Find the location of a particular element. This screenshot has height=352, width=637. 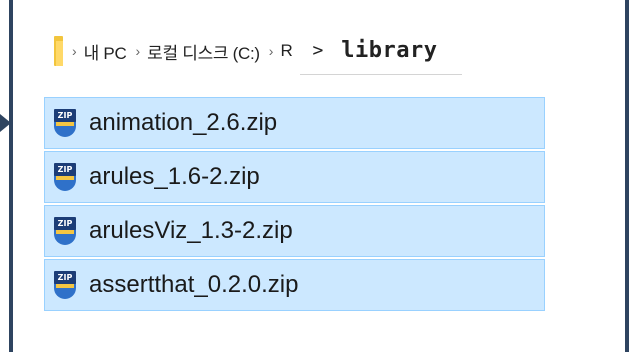

file-name: arules_1.6-2.zip is located at coordinates (174, 176).